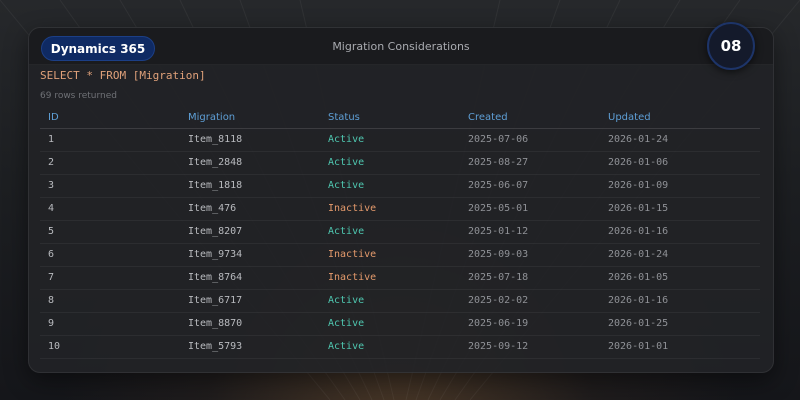 This screenshot has height=400, width=800. Describe the element at coordinates (215, 300) in the screenshot. I see `cell-migration: Item_6717` at that location.